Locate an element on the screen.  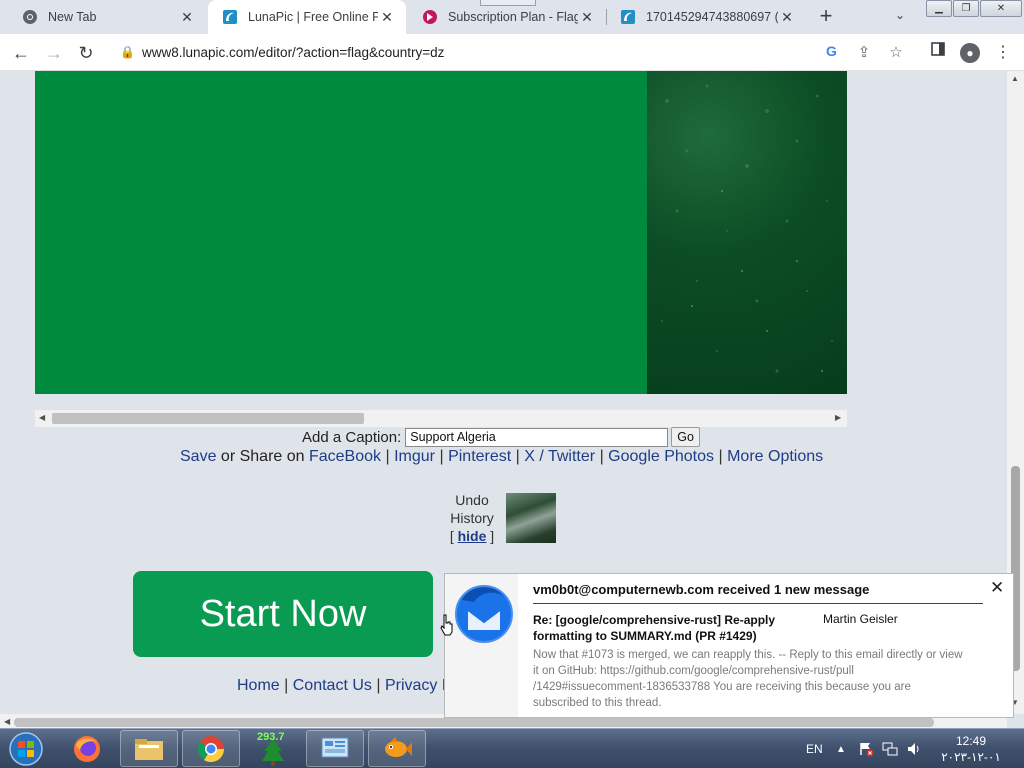
gauge-value: 293.7 is located at coordinates (271, 737).